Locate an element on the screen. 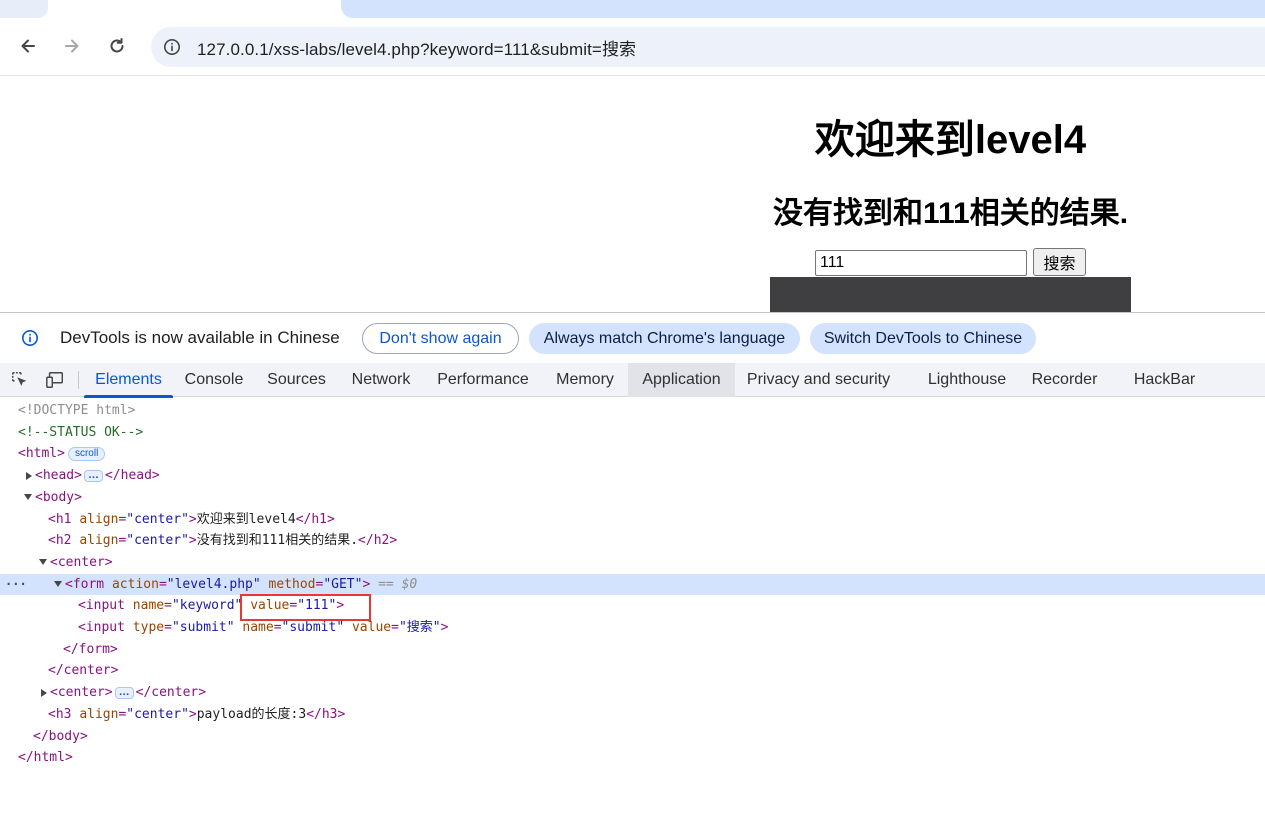 The width and height of the screenshot is (1265, 823). tab-strip-background is located at coordinates (803, 9).